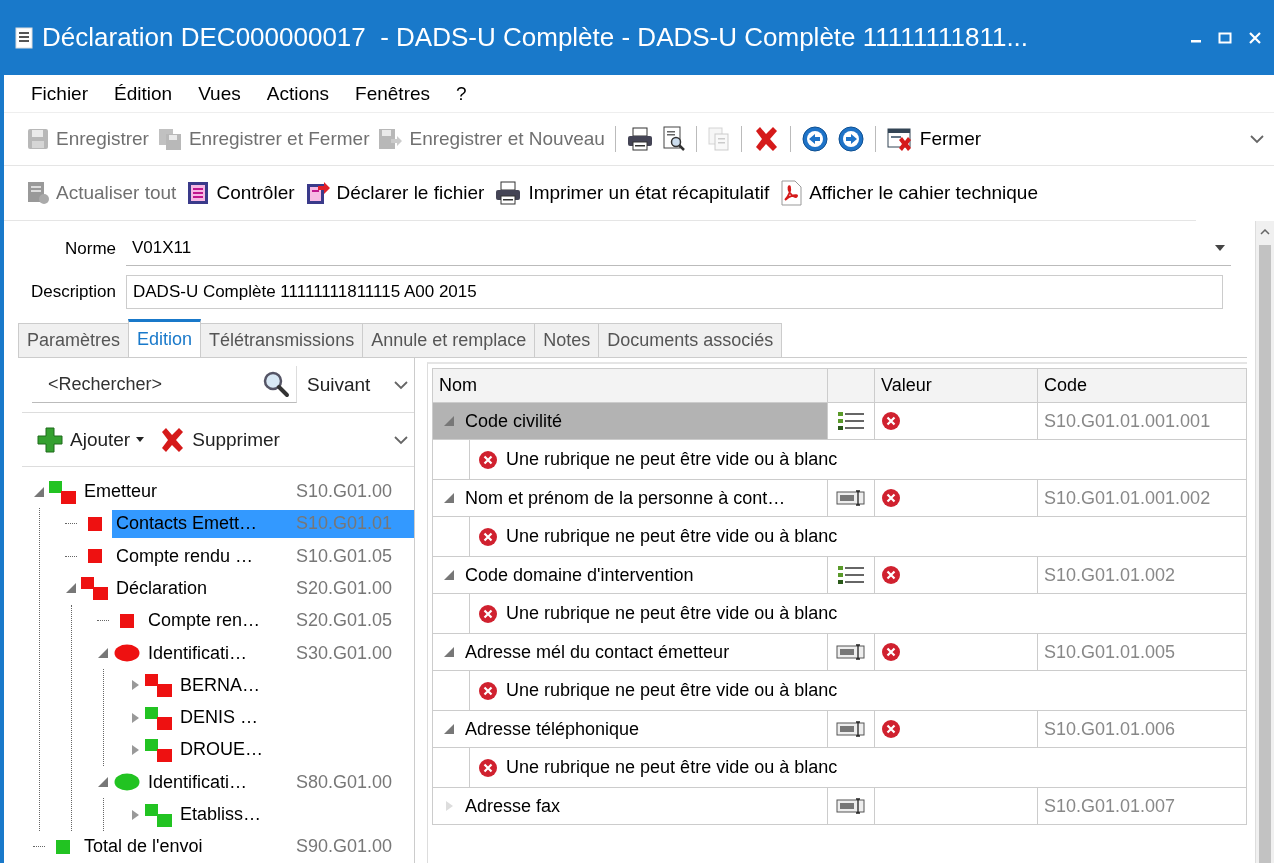  What do you see at coordinates (678, 248) in the screenshot?
I see `dropdown-field: V01X11` at bounding box center [678, 248].